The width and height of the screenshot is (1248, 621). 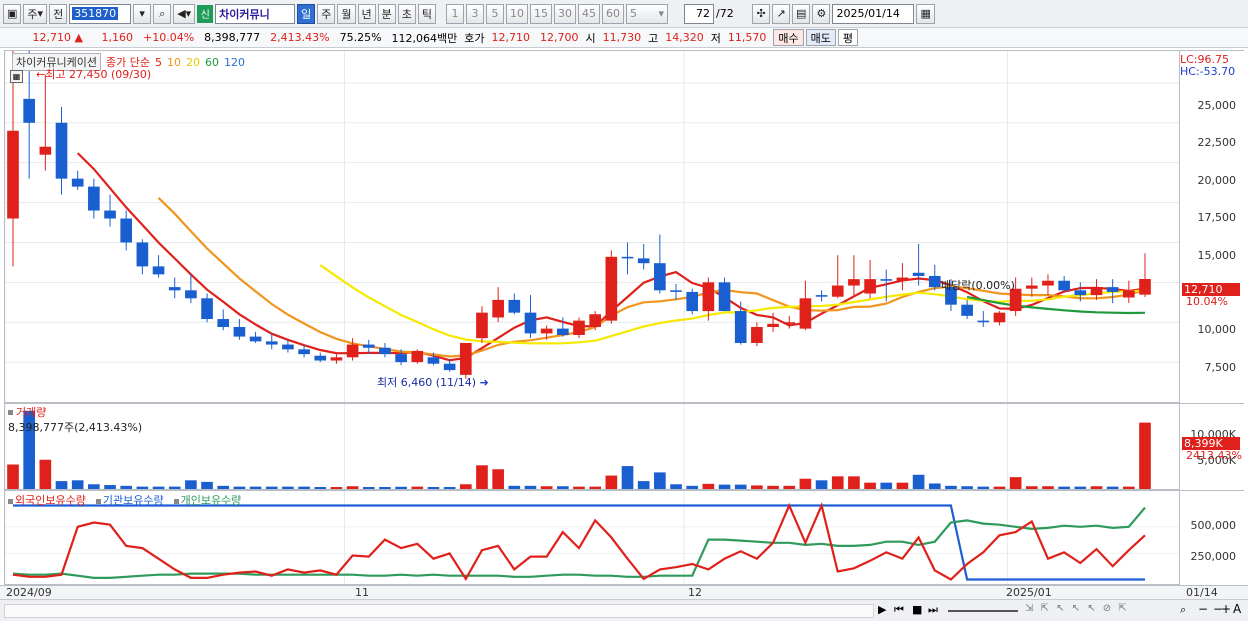 I want to click on market-select: 주 ▾, so click(x=35, y=13).